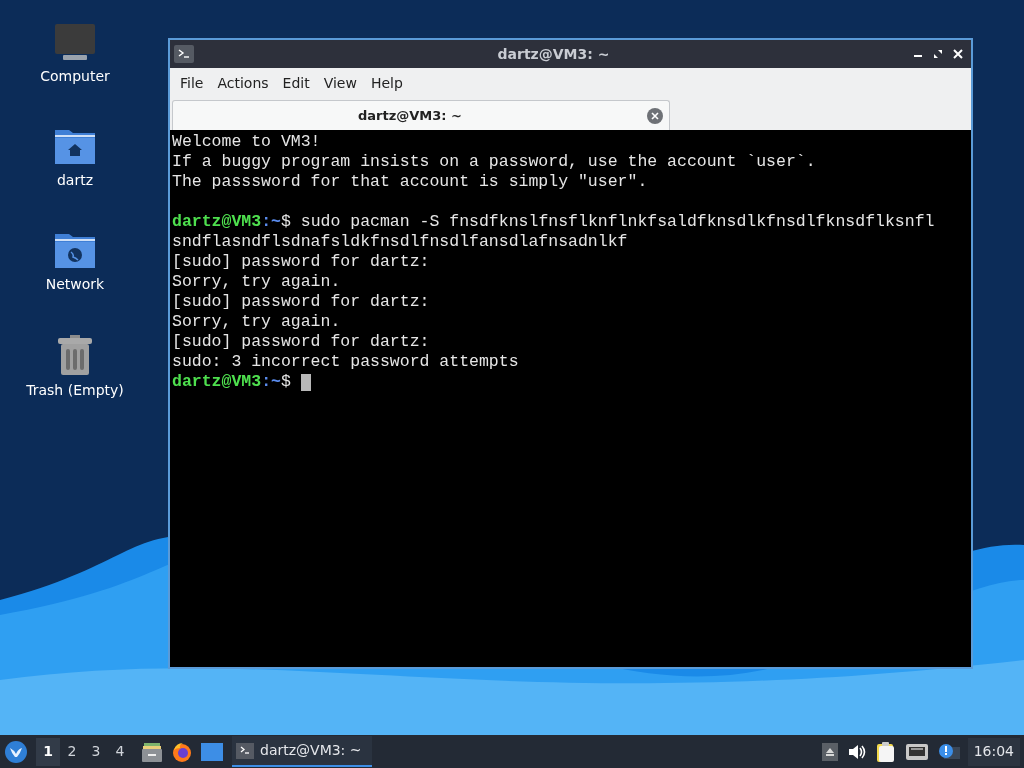 This screenshot has height=768, width=1024. What do you see at coordinates (243, 83) in the screenshot?
I see `menu-item: Actions` at bounding box center [243, 83].